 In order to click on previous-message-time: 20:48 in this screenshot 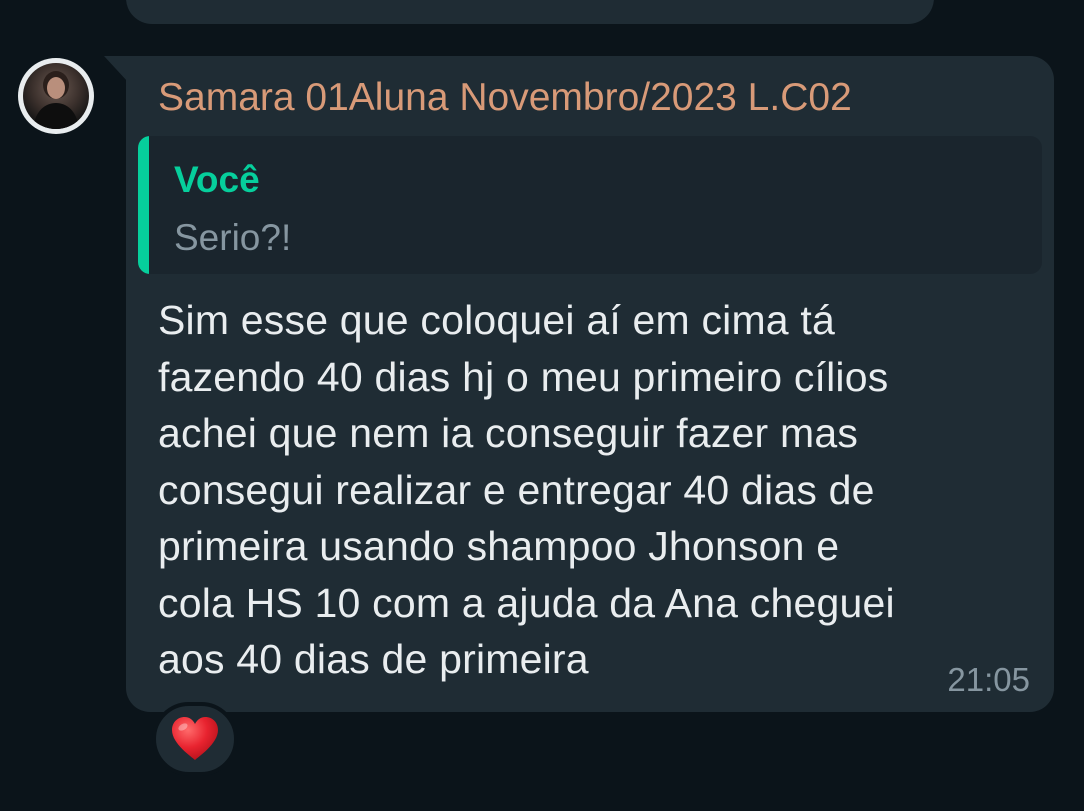, I will do `click(874, 6)`.